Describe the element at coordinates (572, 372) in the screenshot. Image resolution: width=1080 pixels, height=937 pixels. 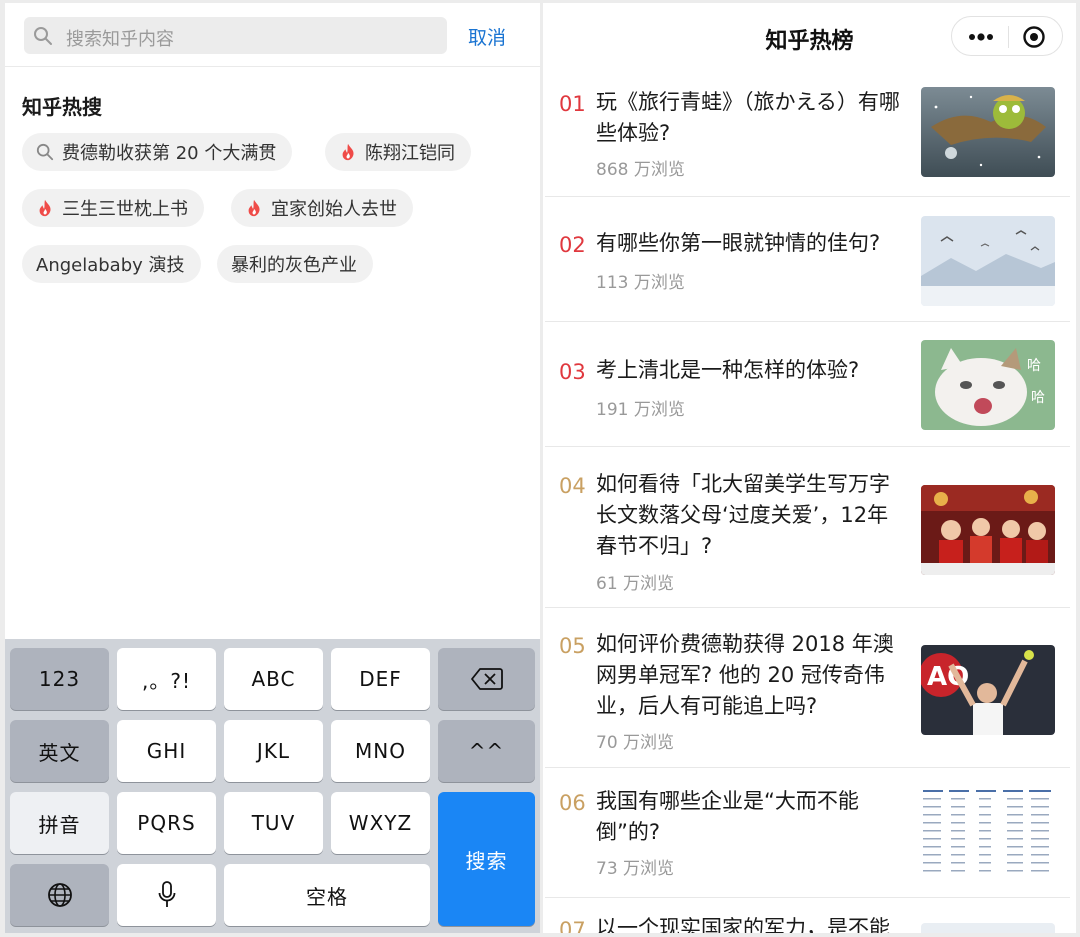
I see `rank-number: 03` at that location.